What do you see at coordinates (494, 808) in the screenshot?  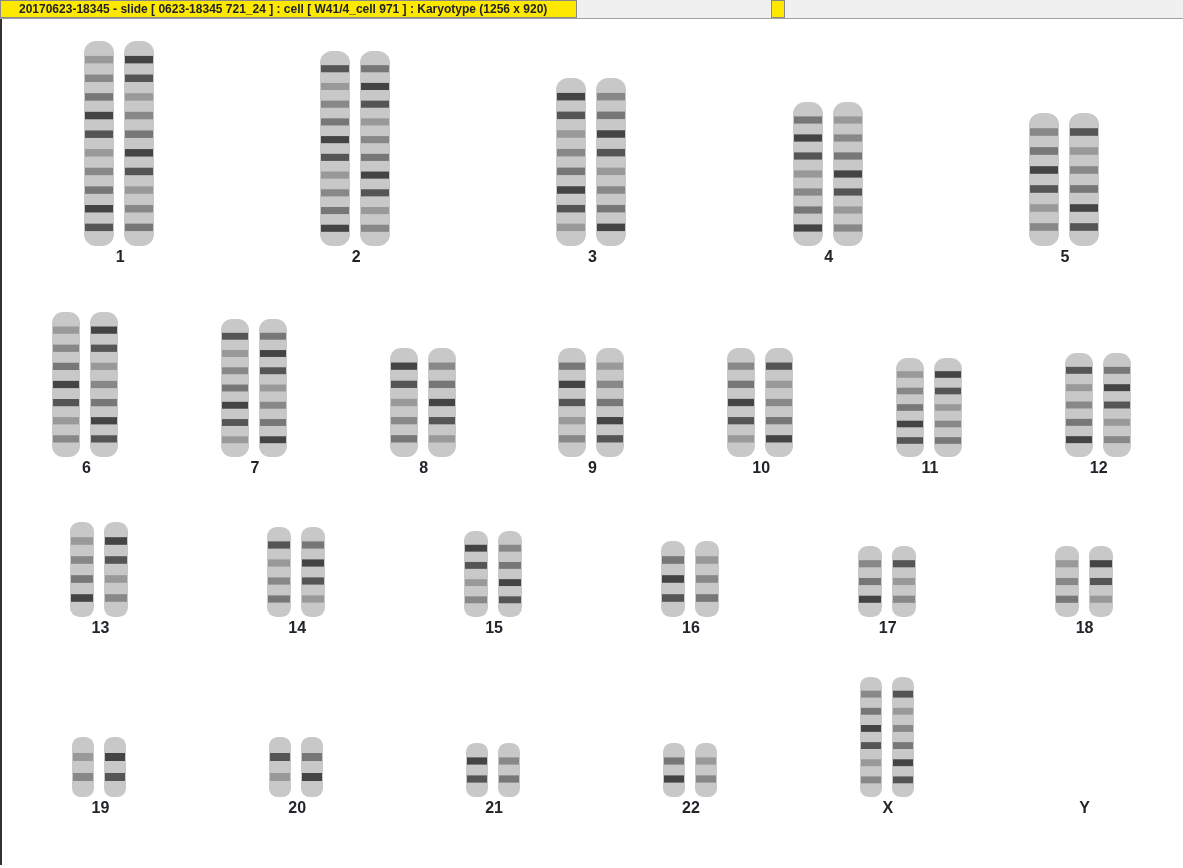 I see `chromosome-number: 21` at bounding box center [494, 808].